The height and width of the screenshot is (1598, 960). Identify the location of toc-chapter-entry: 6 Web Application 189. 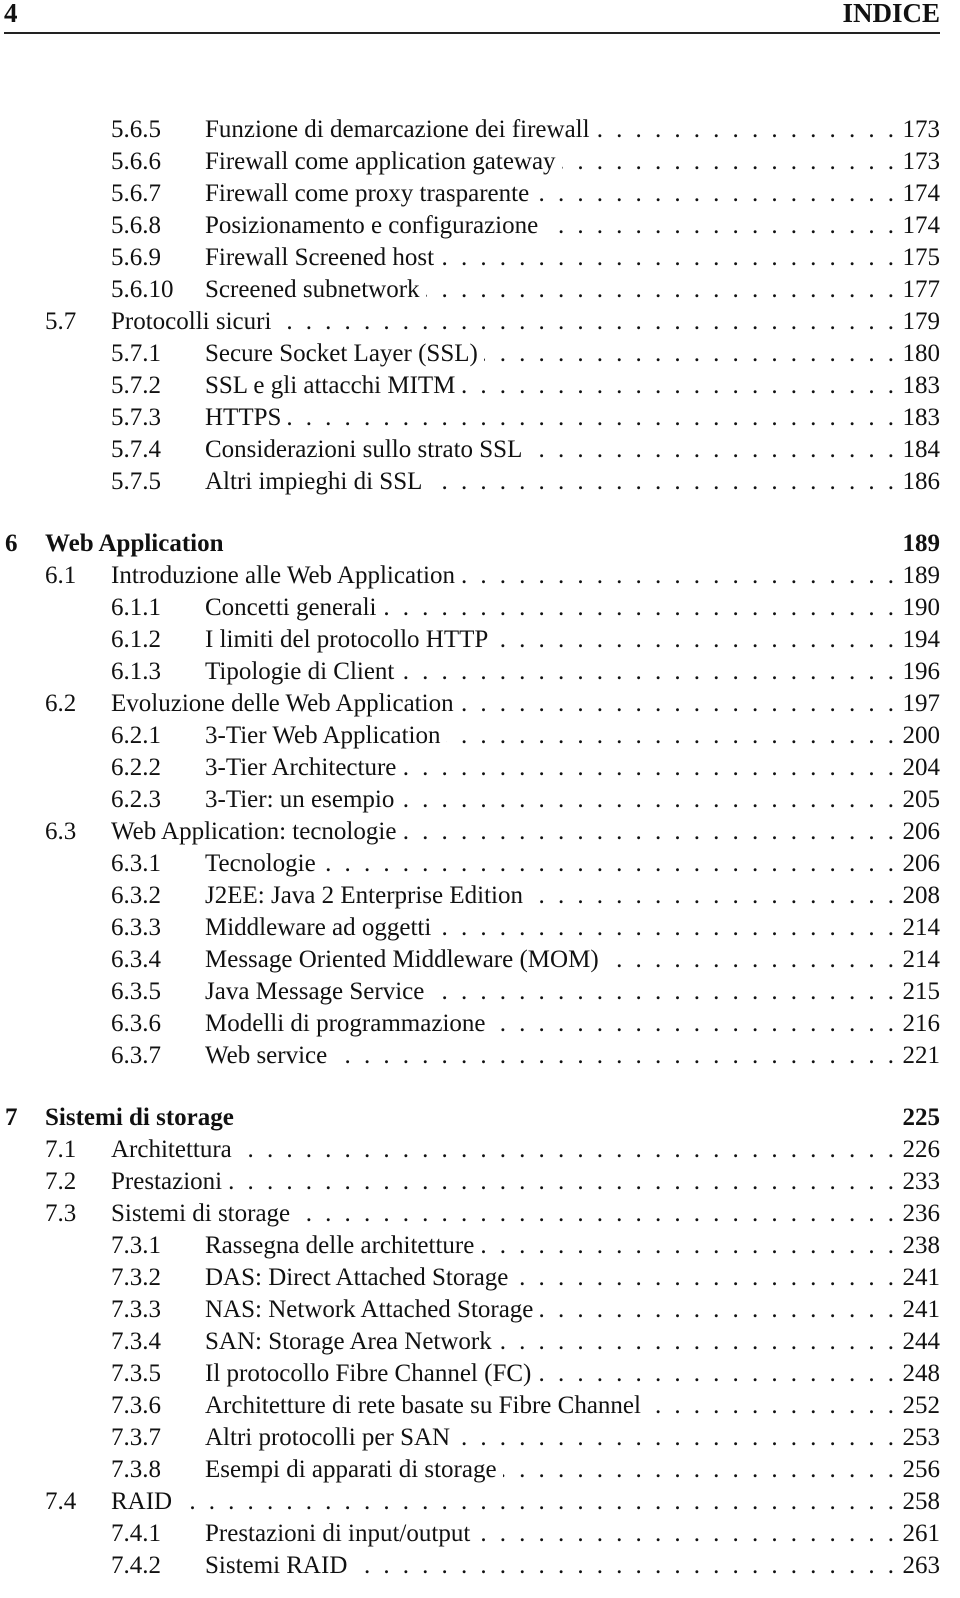
(480, 544).